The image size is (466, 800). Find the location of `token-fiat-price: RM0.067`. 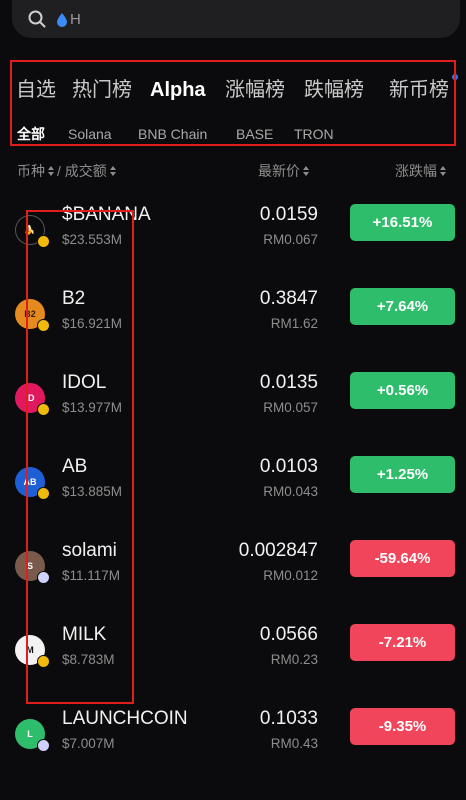

token-fiat-price: RM0.067 is located at coordinates (290, 239).